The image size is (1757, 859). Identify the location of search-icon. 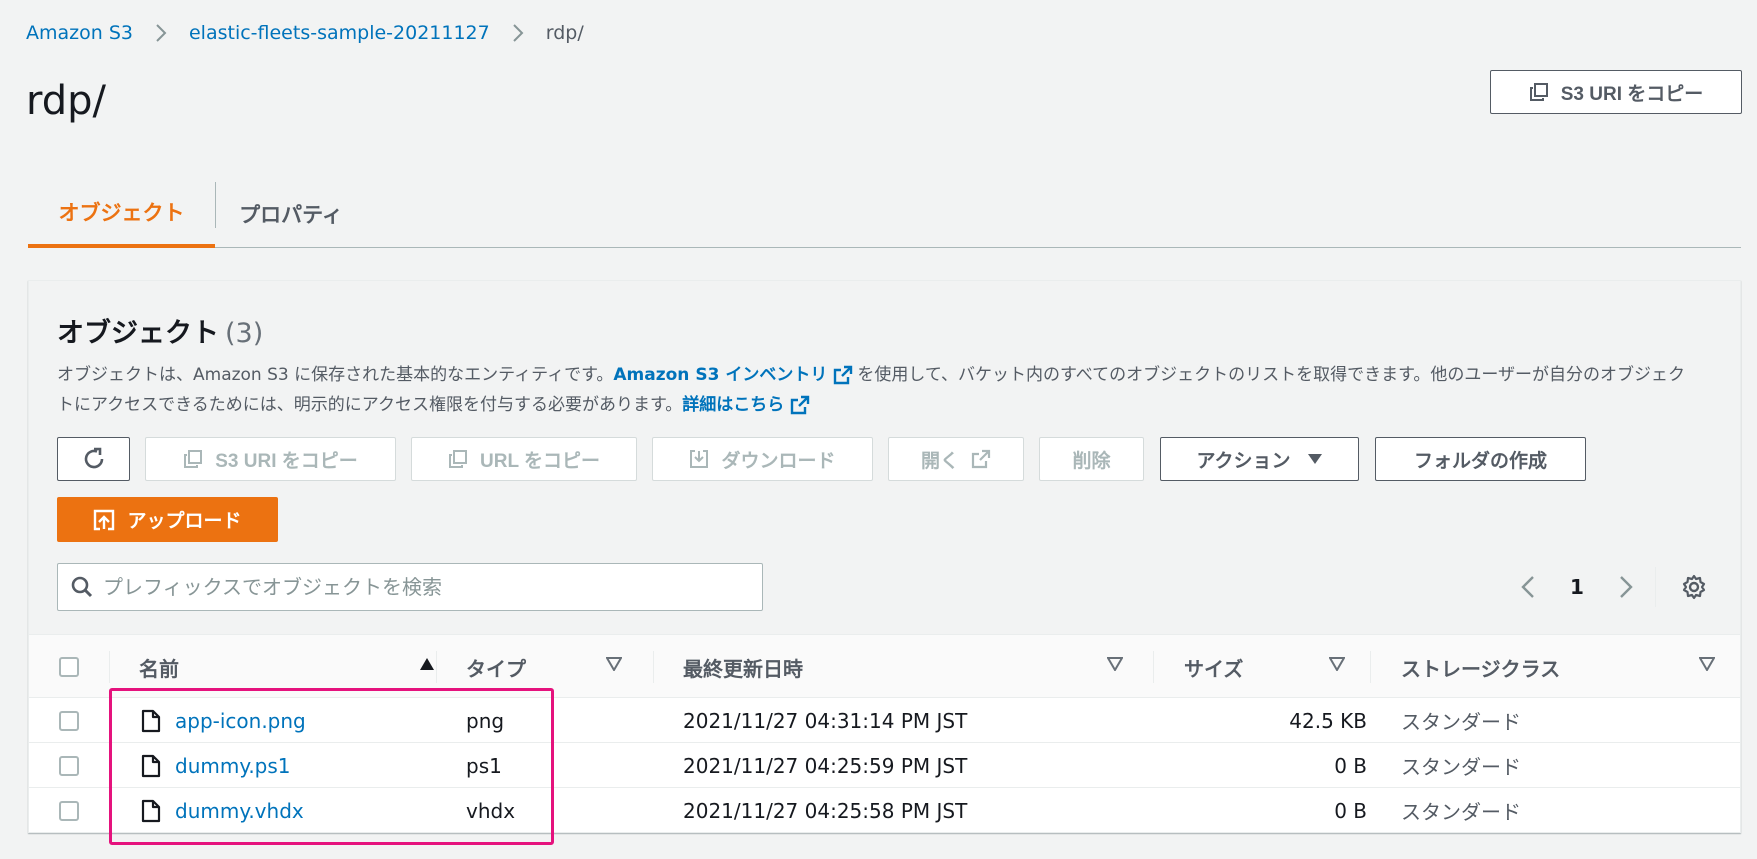
(82, 587).